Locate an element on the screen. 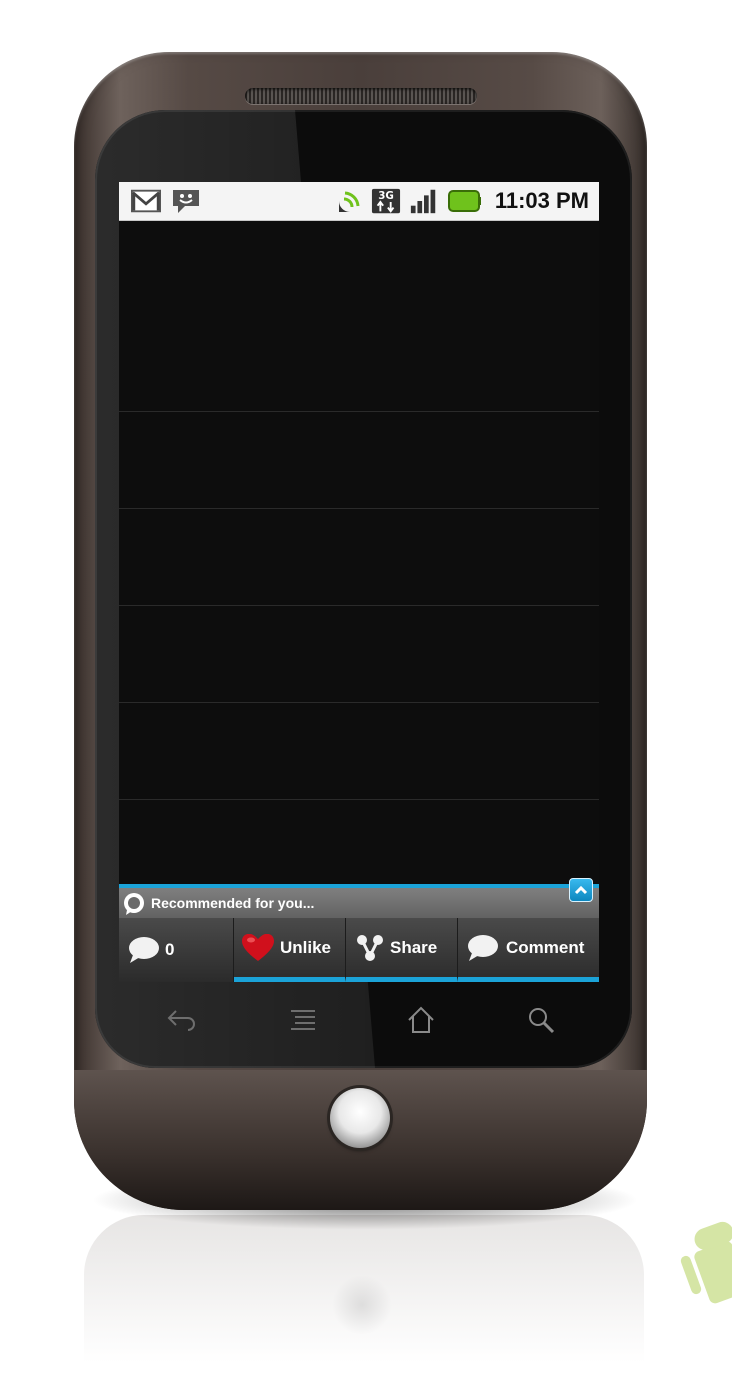 Image resolution: width=732 pixels, height=1400 pixels. home-button-reflection is located at coordinates (362, 1305).